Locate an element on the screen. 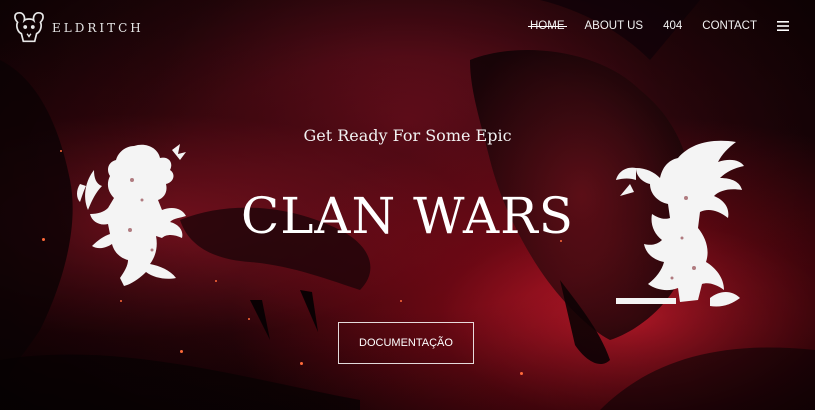 The image size is (815, 410). nav-menu: HOME ABOUT US 404 CONTACT is located at coordinates (649, 26).